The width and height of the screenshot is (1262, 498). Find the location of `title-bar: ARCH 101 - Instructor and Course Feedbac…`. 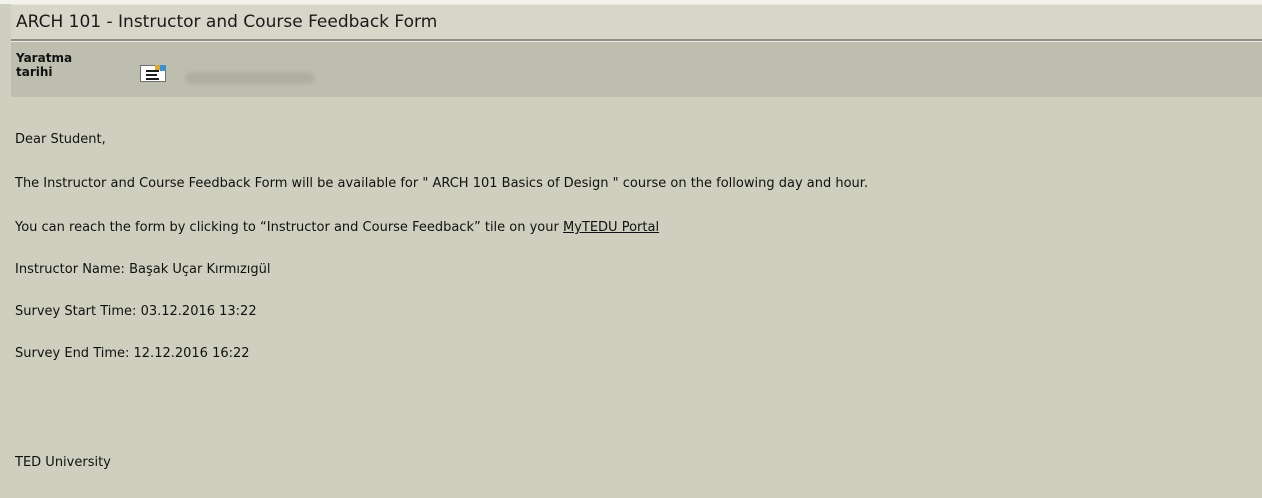

title-bar: ARCH 101 - Instructor and Course Feedbac… is located at coordinates (636, 22).